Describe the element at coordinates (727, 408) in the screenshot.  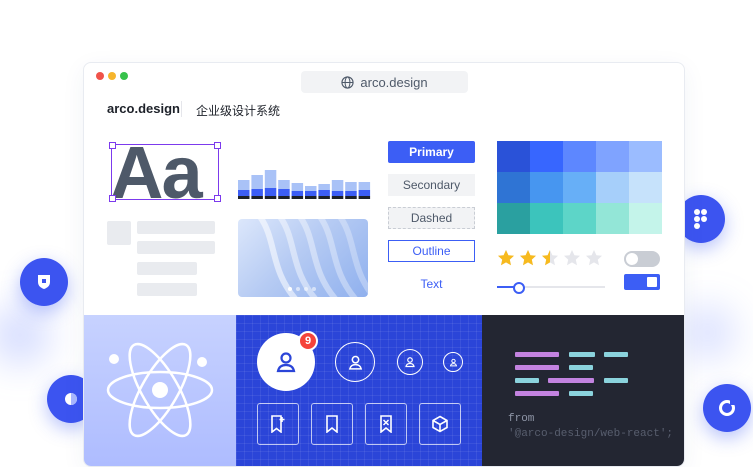
I see `ring-app-icon` at that location.